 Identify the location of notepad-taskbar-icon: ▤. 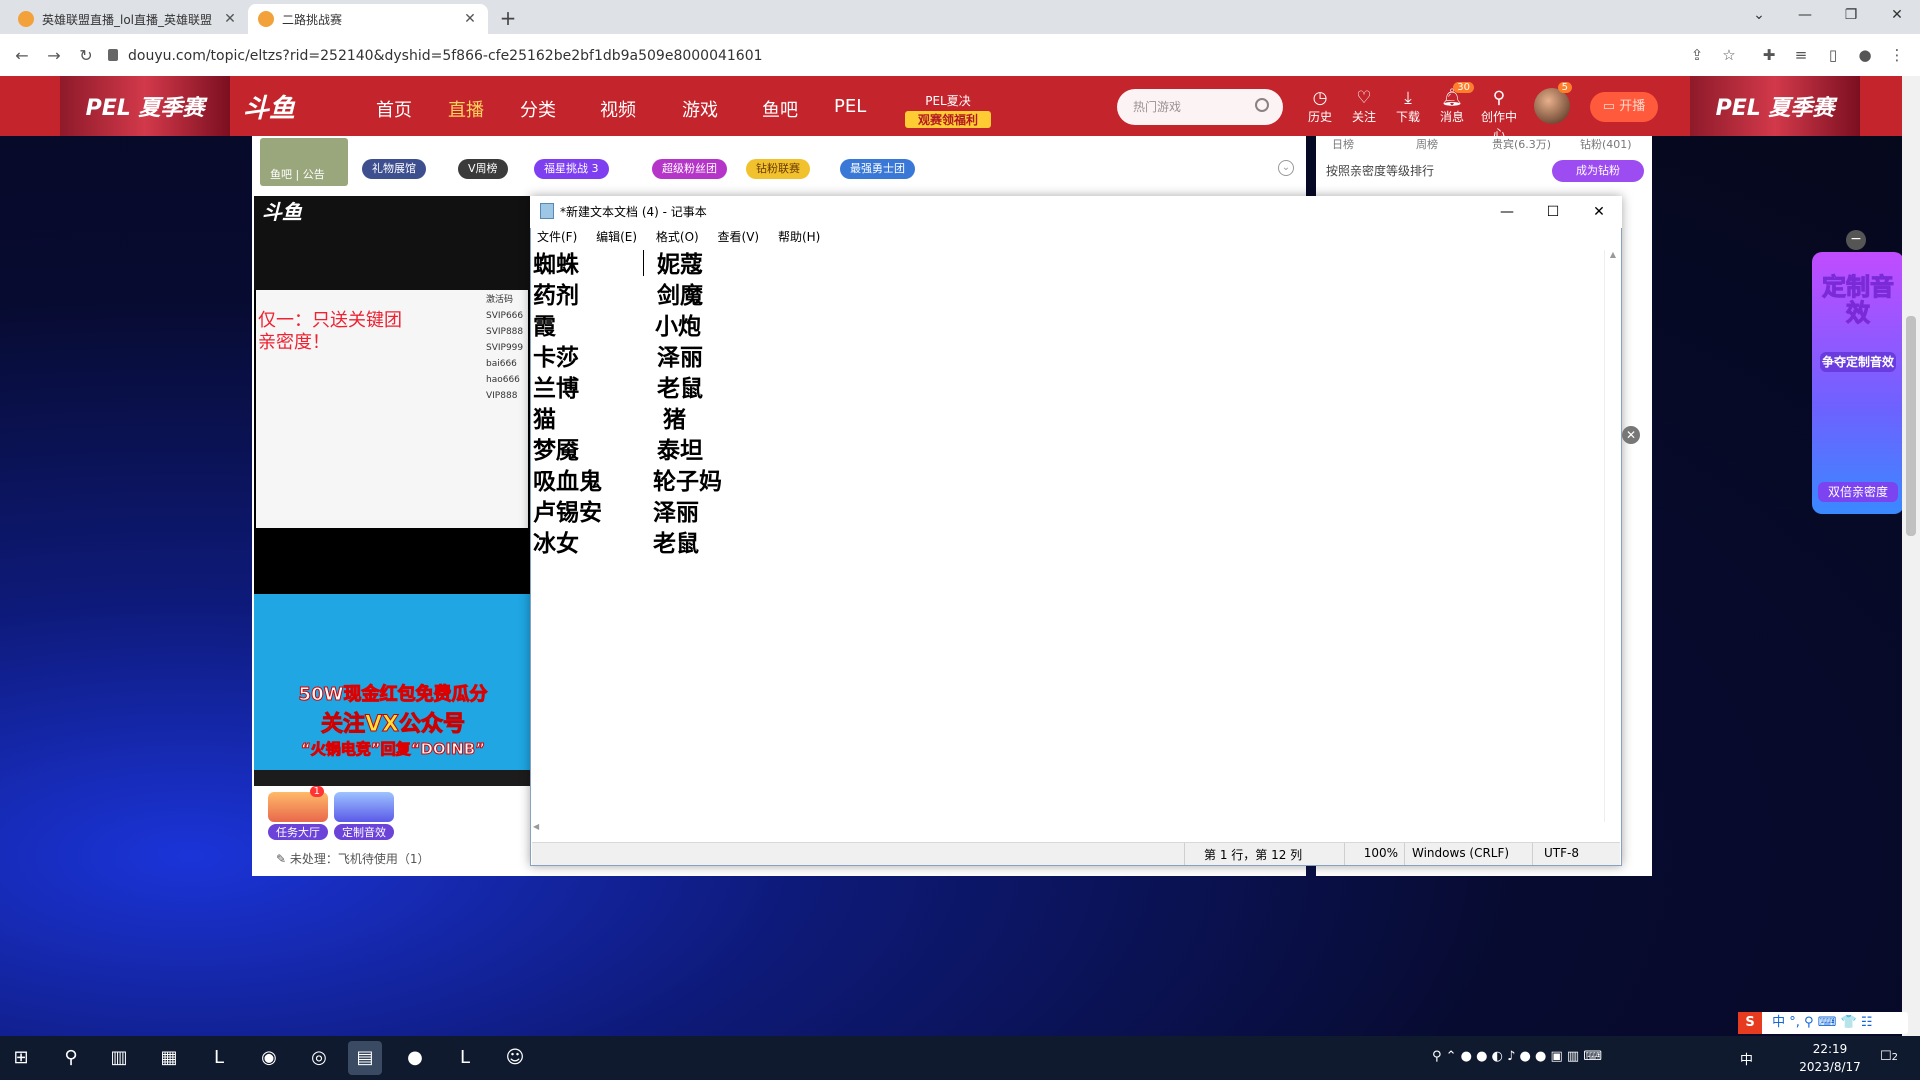
(365, 1058).